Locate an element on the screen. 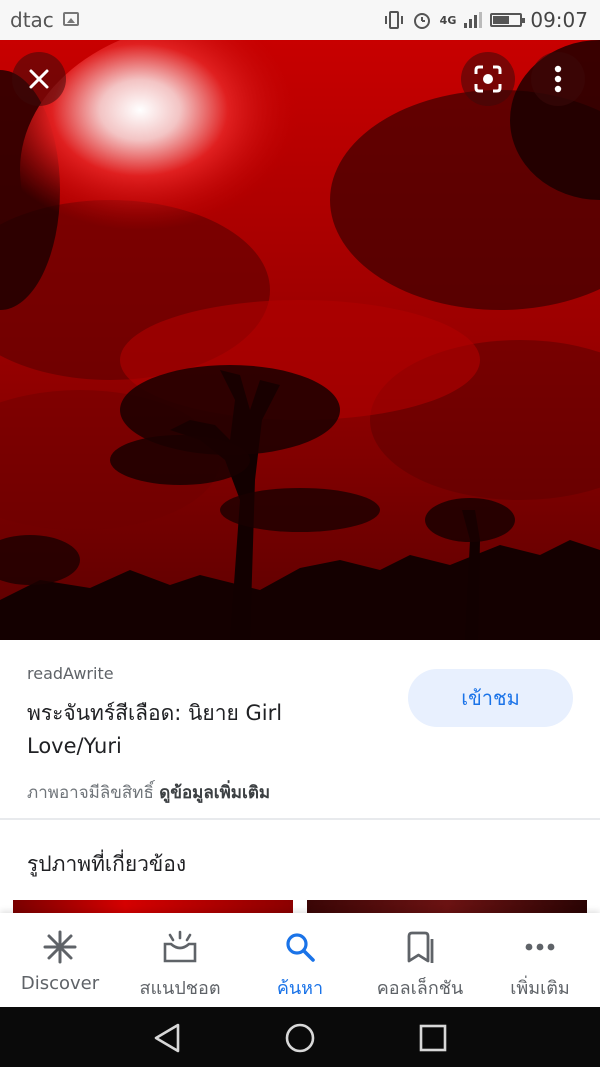 This screenshot has width=600, height=1067. home-button is located at coordinates (300, 1038).